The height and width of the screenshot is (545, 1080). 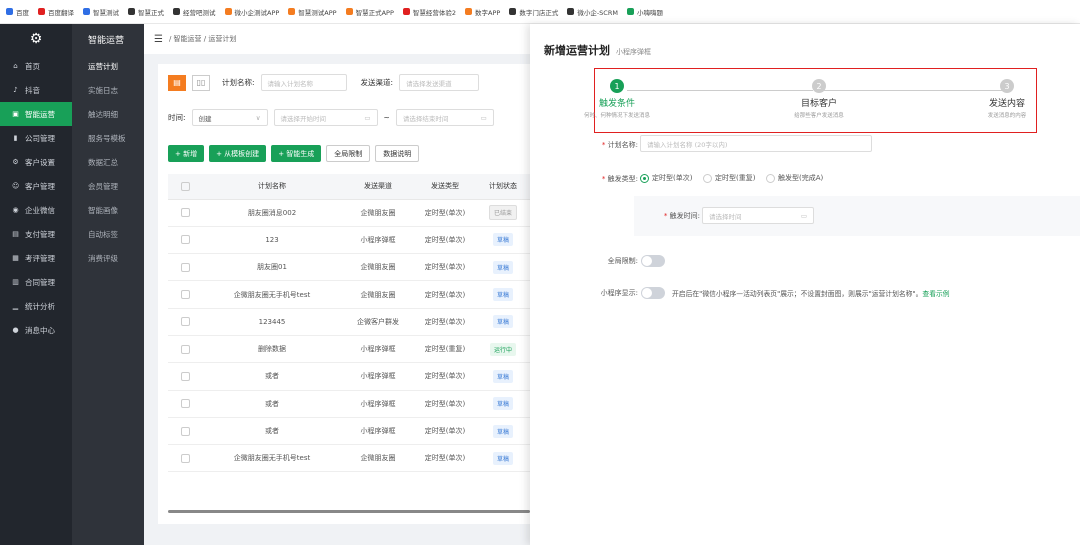 What do you see at coordinates (349, 511) in the screenshot?
I see `horizontal-scrollbar` at bounding box center [349, 511].